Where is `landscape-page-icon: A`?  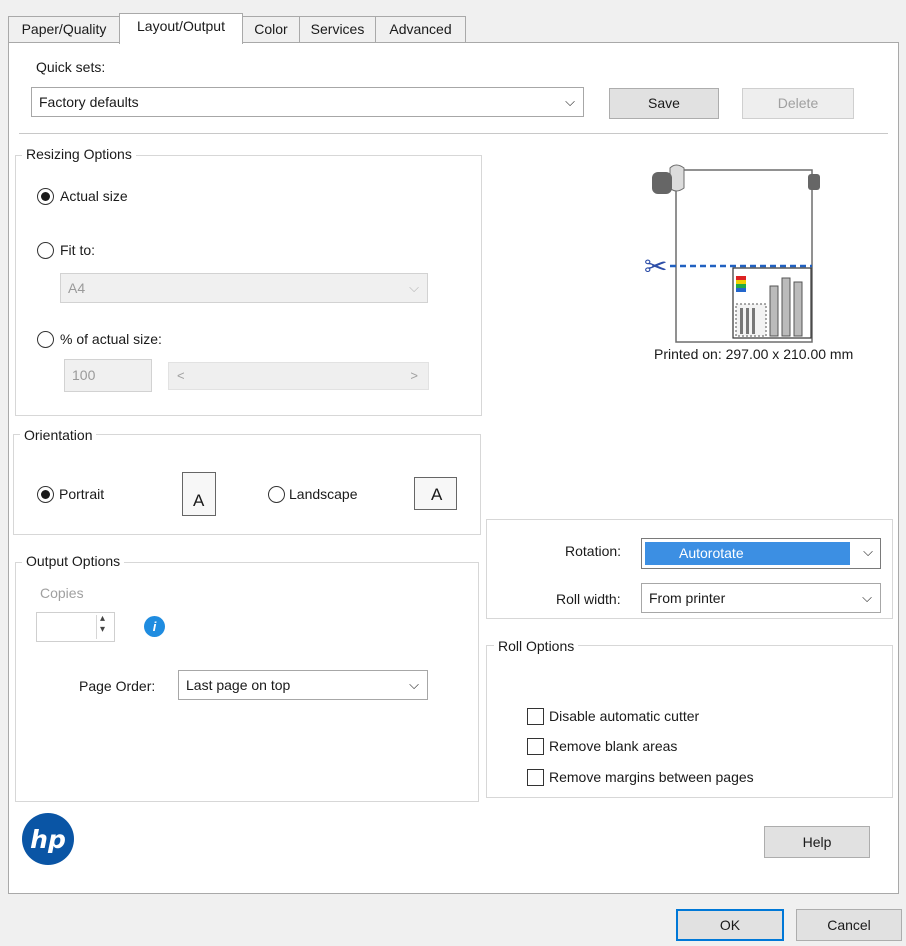
landscape-page-icon: A is located at coordinates (435, 493).